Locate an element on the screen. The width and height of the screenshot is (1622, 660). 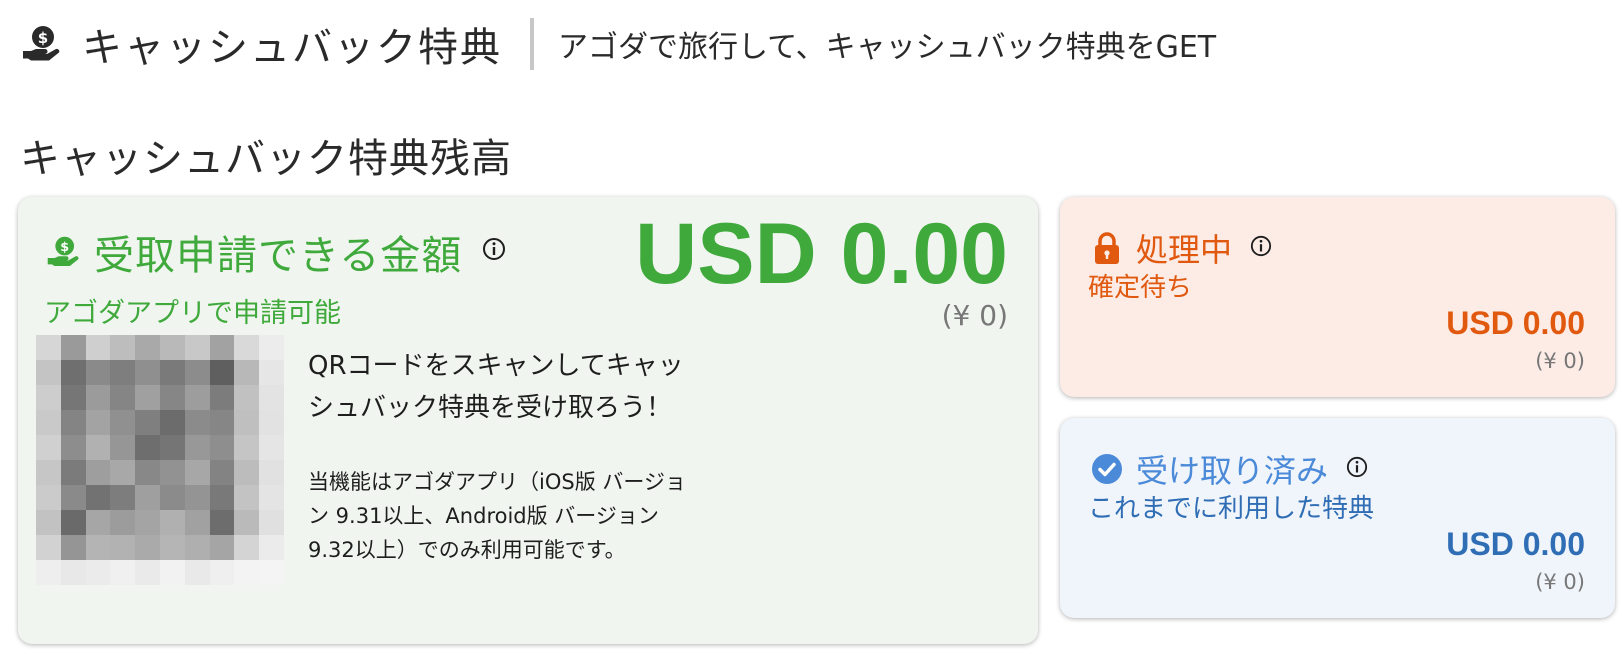
processing-yen-amount: (¥ 0) is located at coordinates (1560, 361).